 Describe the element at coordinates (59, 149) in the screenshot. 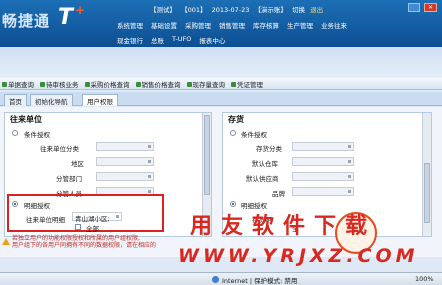

I see `field-label: 往来单位分类` at that location.